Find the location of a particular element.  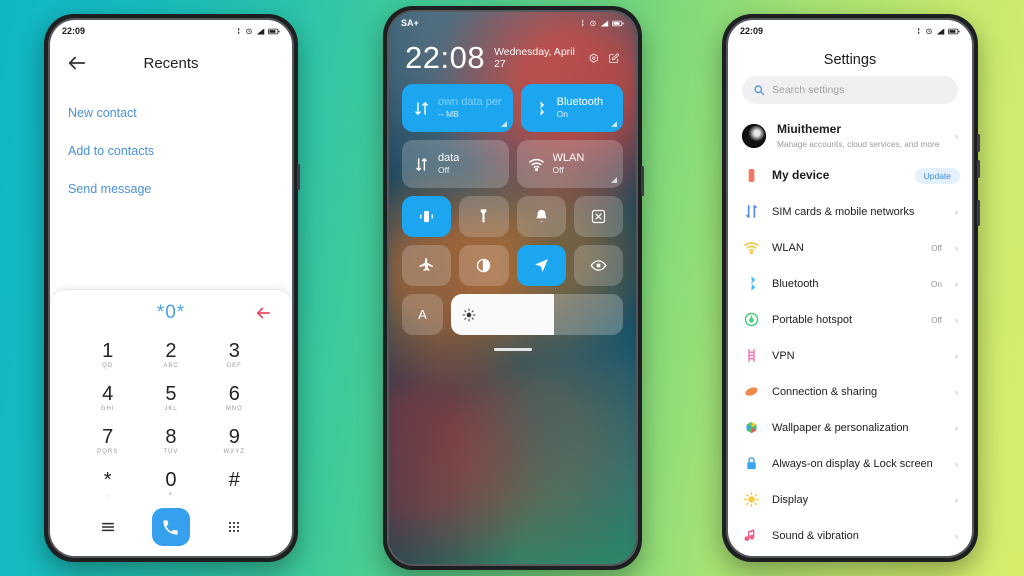

dial-key-3: 3 DEF is located at coordinates (234, 354).